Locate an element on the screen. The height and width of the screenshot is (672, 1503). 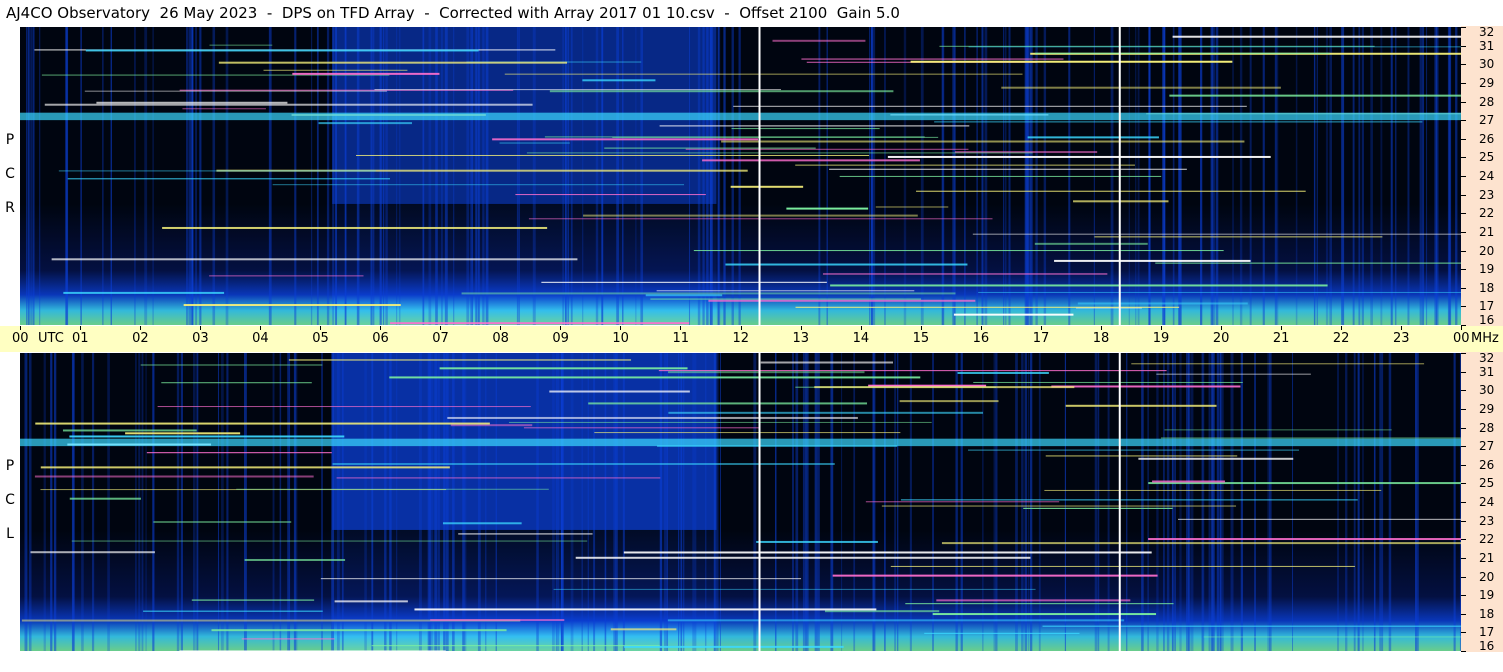
time-tick-label: 12 is located at coordinates (741, 338).